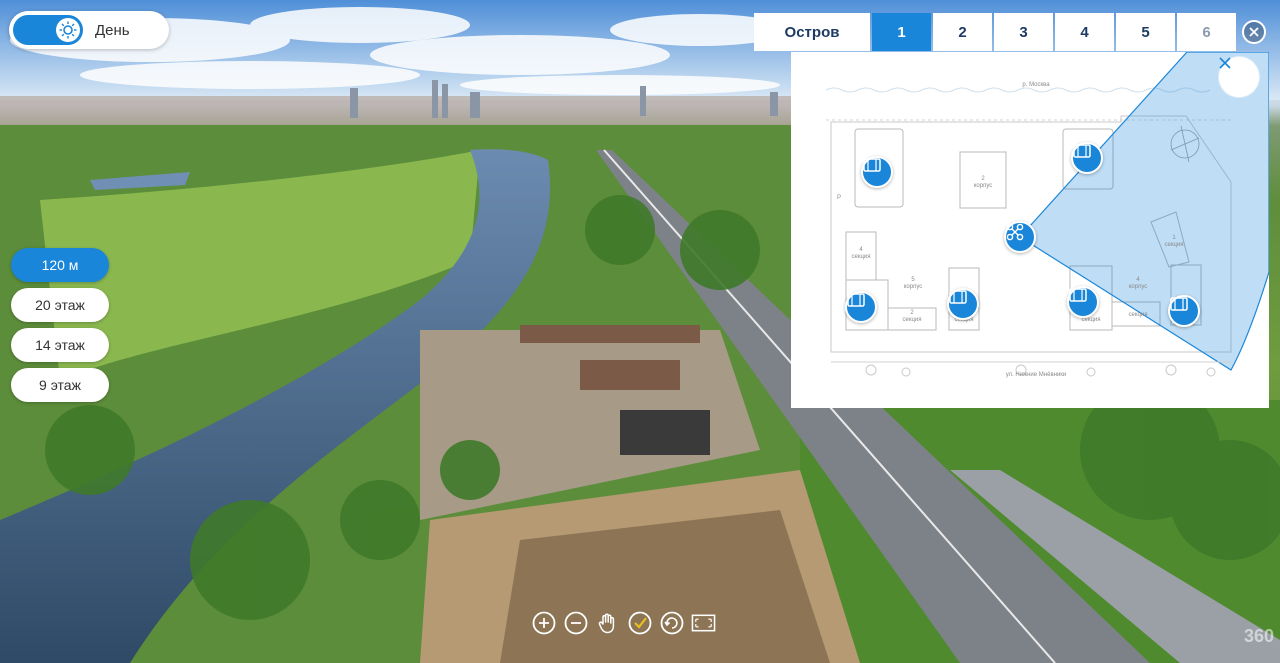 The image size is (1280, 663). I want to click on zoom-in-button, so click(543, 622).